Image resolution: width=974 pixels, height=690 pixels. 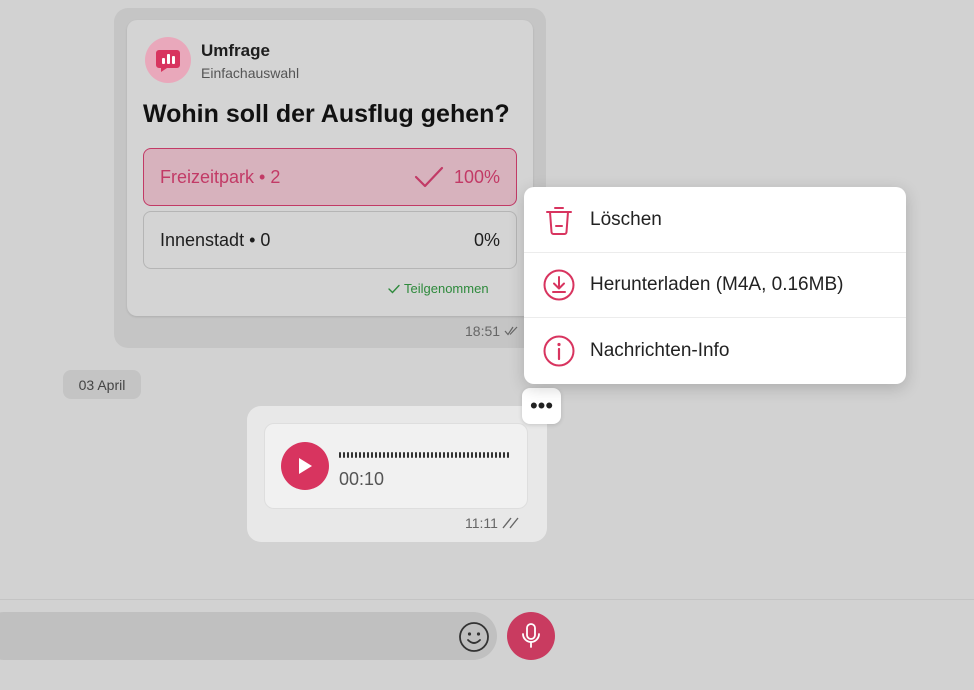 I want to click on microphone-icon, so click(x=531, y=635).